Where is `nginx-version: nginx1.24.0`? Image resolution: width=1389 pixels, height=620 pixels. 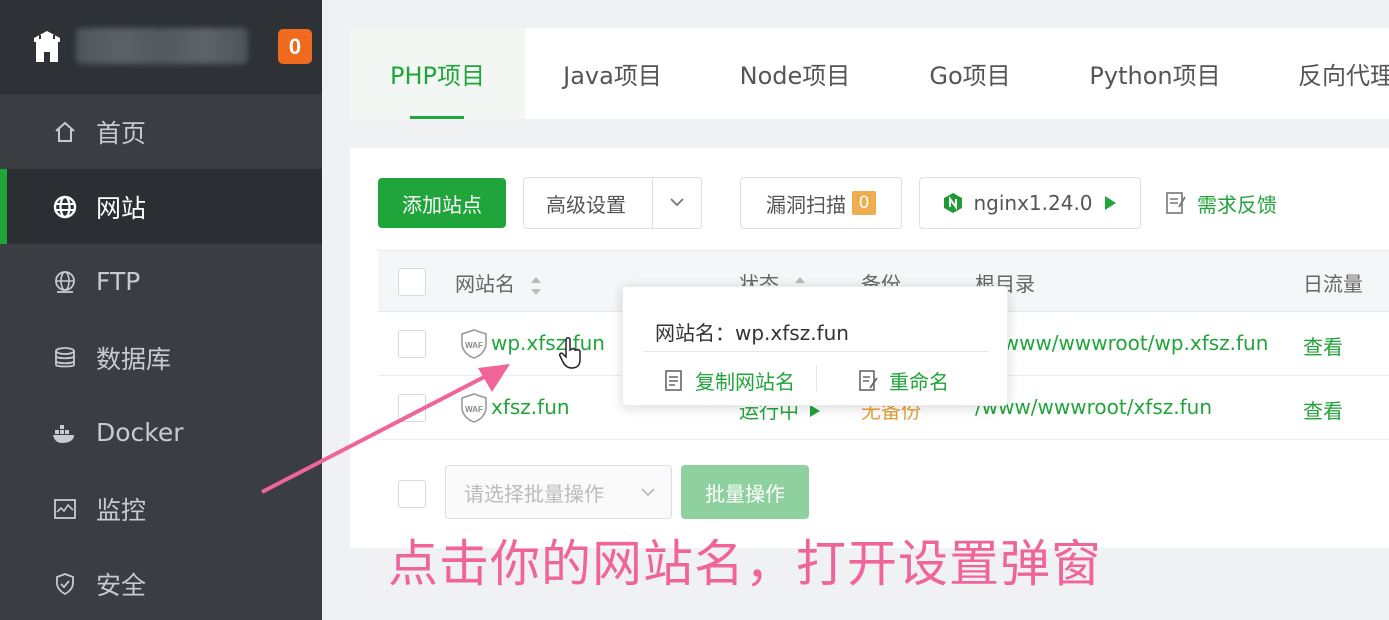 nginx-version: nginx1.24.0 is located at coordinates (1033, 203).